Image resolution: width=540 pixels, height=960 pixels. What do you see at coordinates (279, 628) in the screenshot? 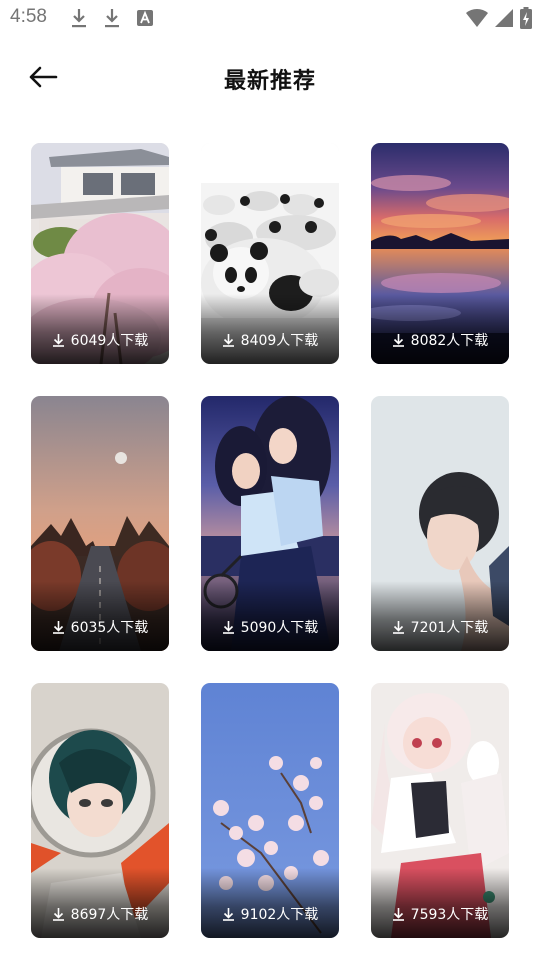
I see `download-count-label: 5090人下载` at bounding box center [279, 628].